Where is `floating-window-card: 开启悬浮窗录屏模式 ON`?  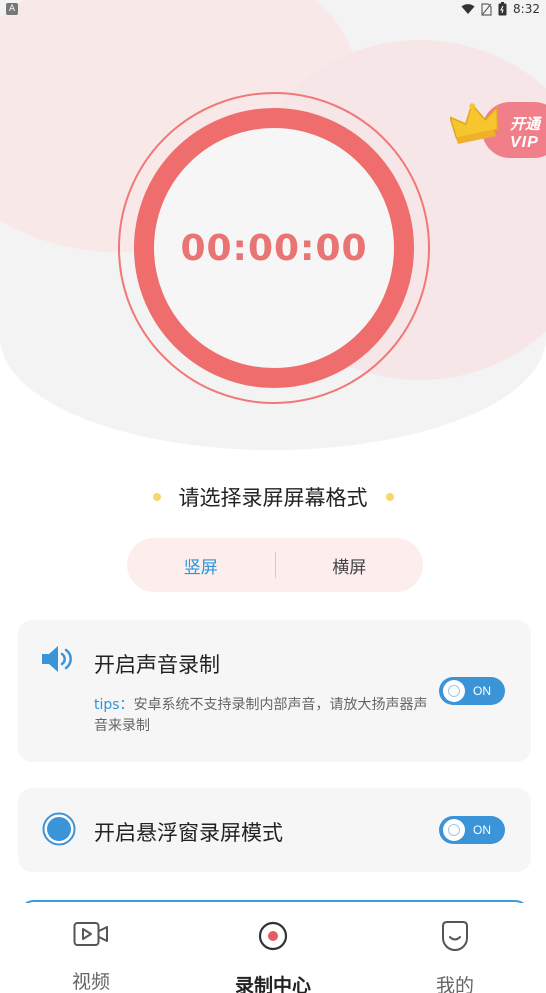
floating-window-card: 开启悬浮窗录屏模式 ON is located at coordinates (274, 830).